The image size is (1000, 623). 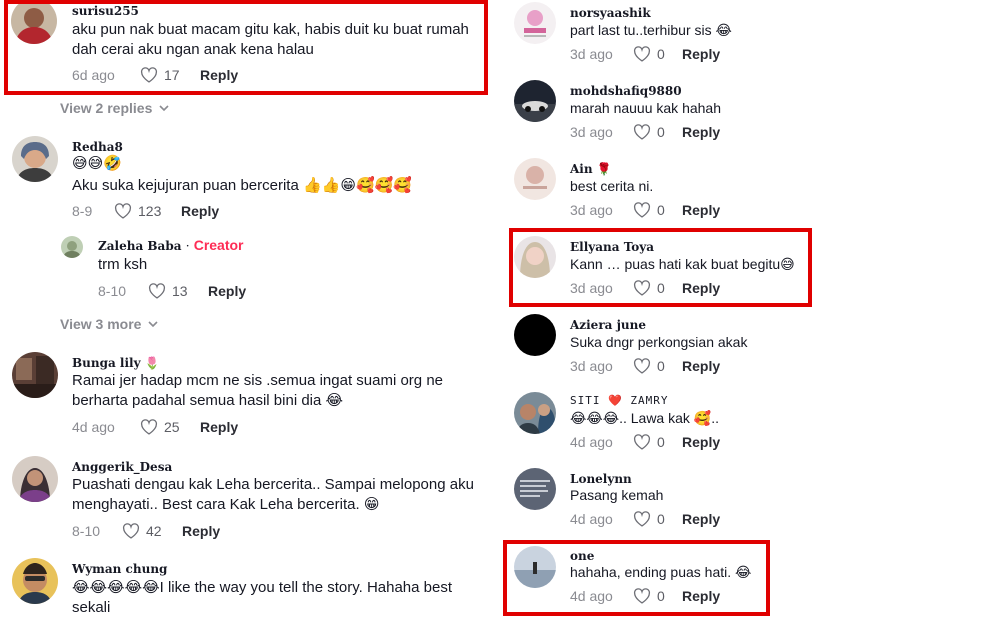 What do you see at coordinates (619, 401) in the screenshot?
I see `comment-username: SITI ❤️ ZAMRY` at bounding box center [619, 401].